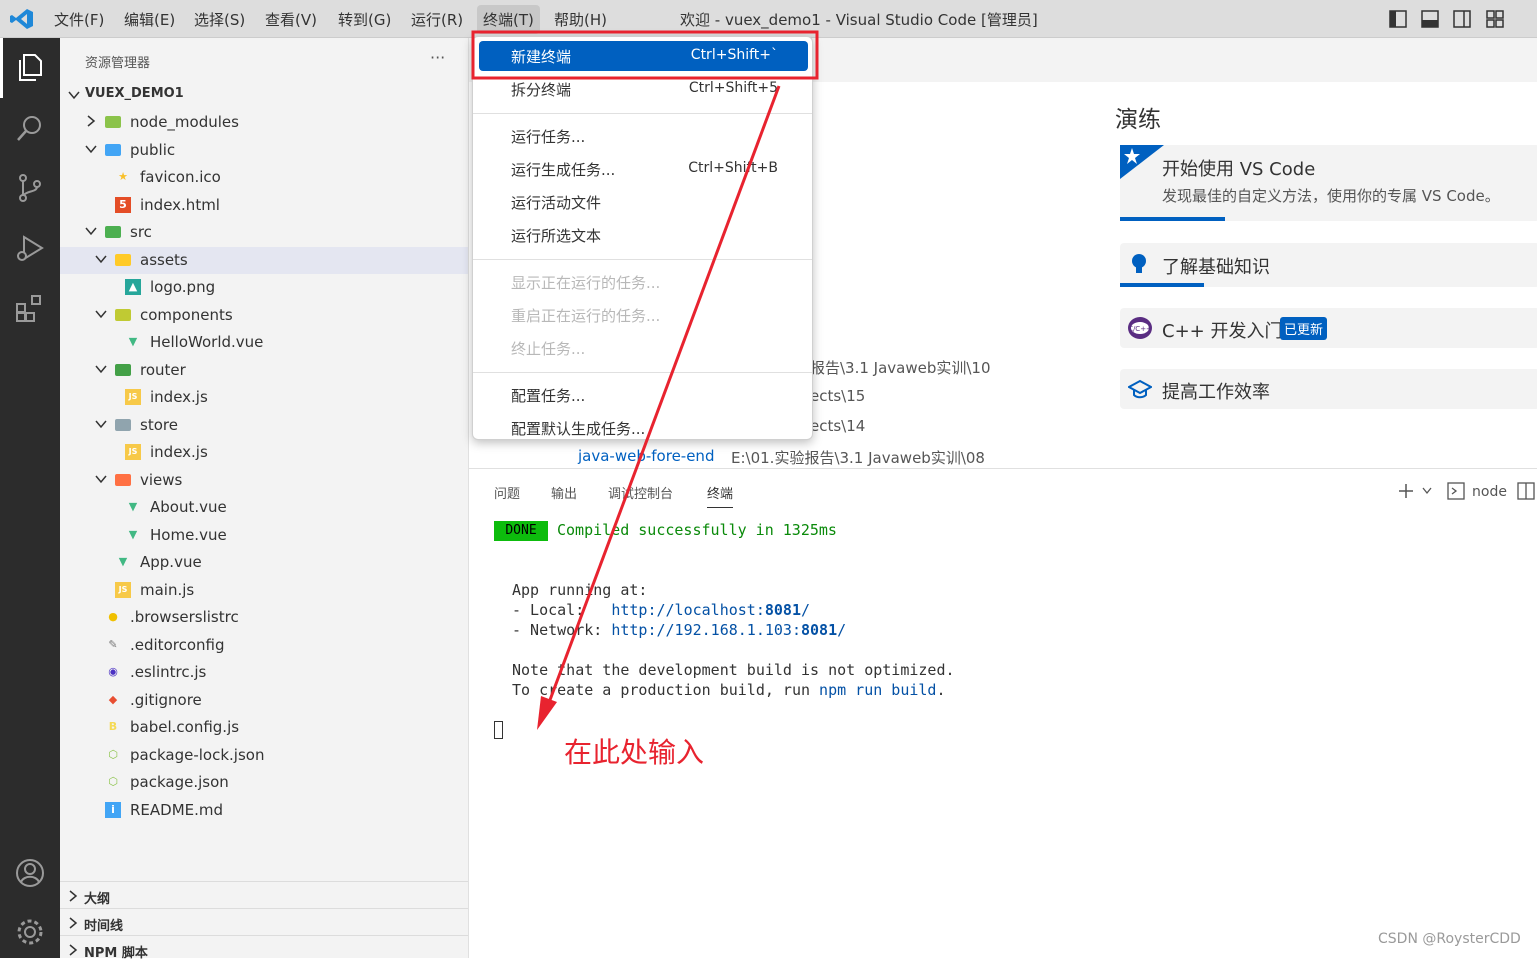 The width and height of the screenshot is (1537, 962). I want to click on menu-run: 运行(R), so click(437, 19).